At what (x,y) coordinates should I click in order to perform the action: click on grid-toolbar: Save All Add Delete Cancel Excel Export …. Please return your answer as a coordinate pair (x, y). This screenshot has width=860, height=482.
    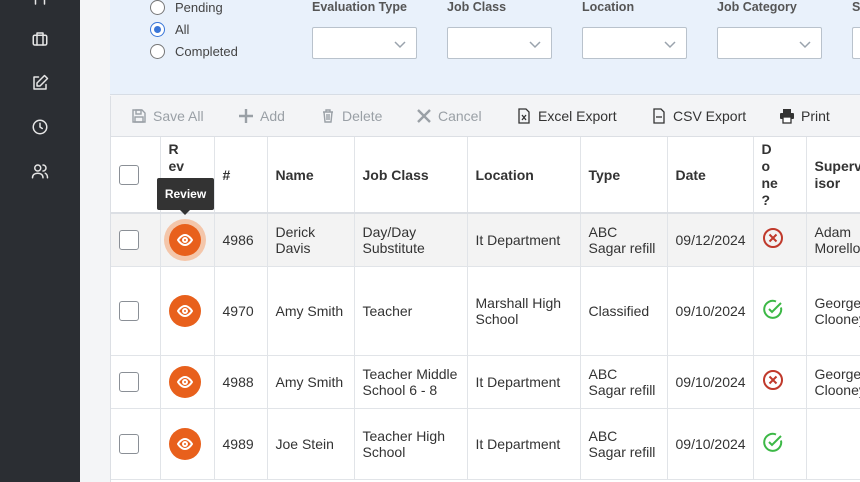
    Looking at the image, I should click on (485, 116).